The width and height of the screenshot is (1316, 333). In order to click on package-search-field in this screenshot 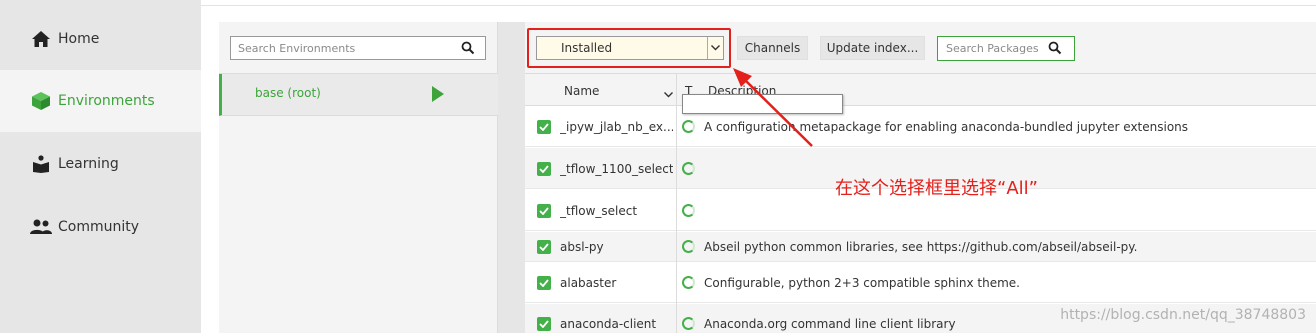, I will do `click(1006, 48)`.